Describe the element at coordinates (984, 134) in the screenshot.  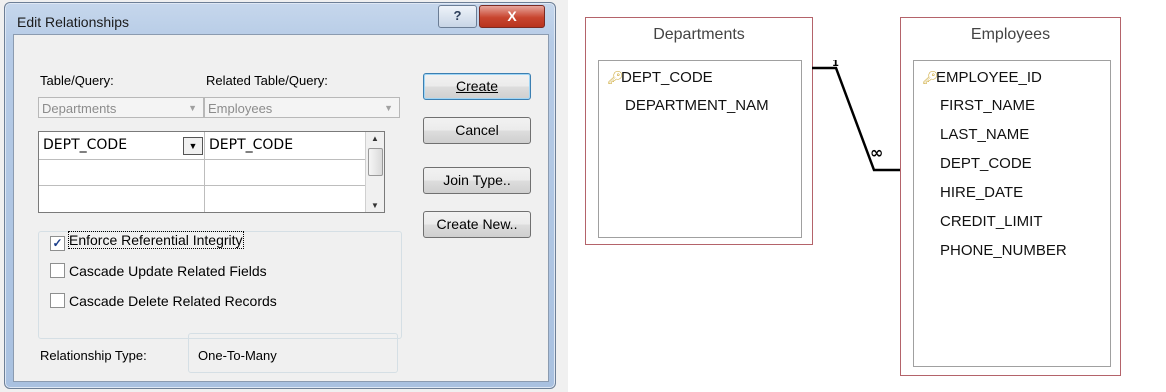
I see `field-item: LAST_NAME` at that location.